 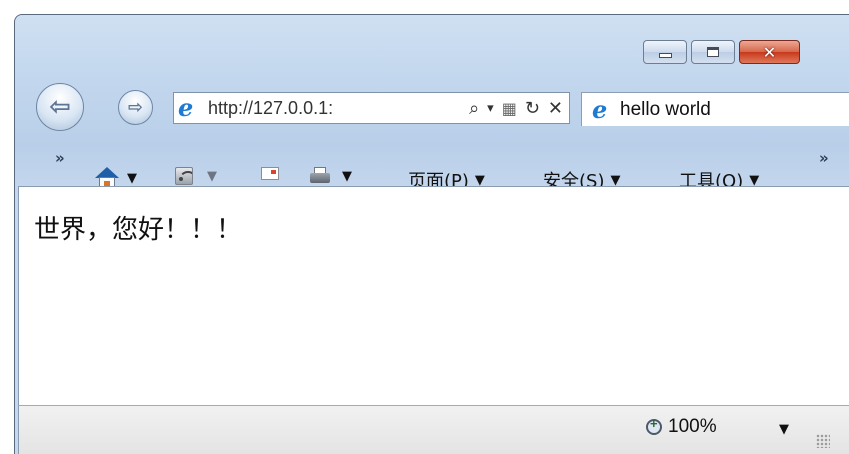 I want to click on address-tools: ⌕ ▾ ▦ ↻ ✕, so click(x=519, y=108).